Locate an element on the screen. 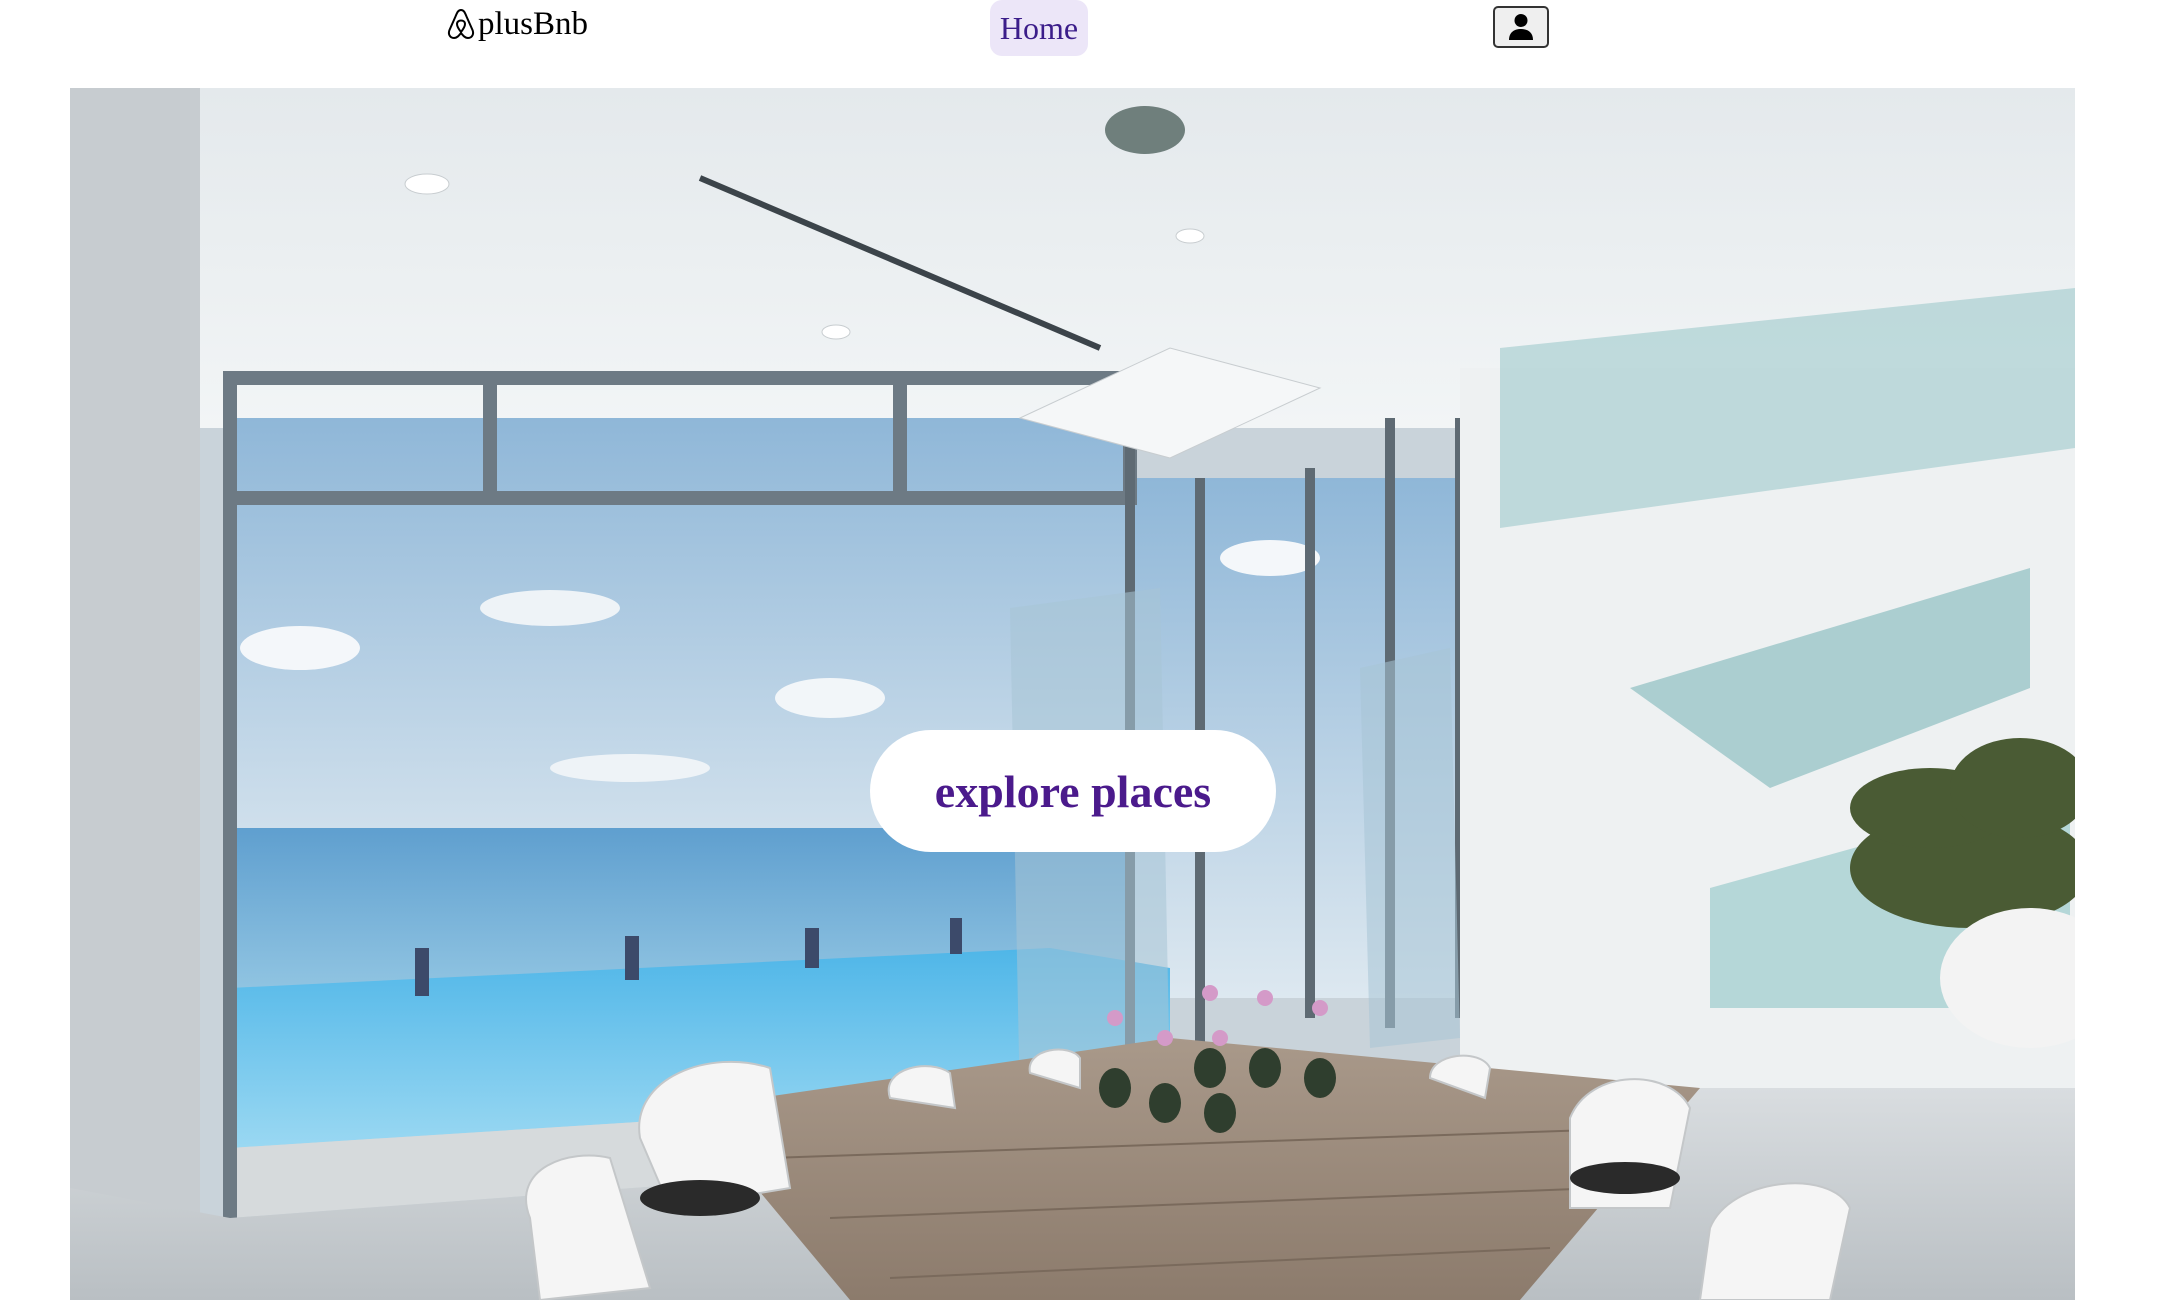 This screenshot has height=1300, width=2170. user-menu-button is located at coordinates (1521, 27).